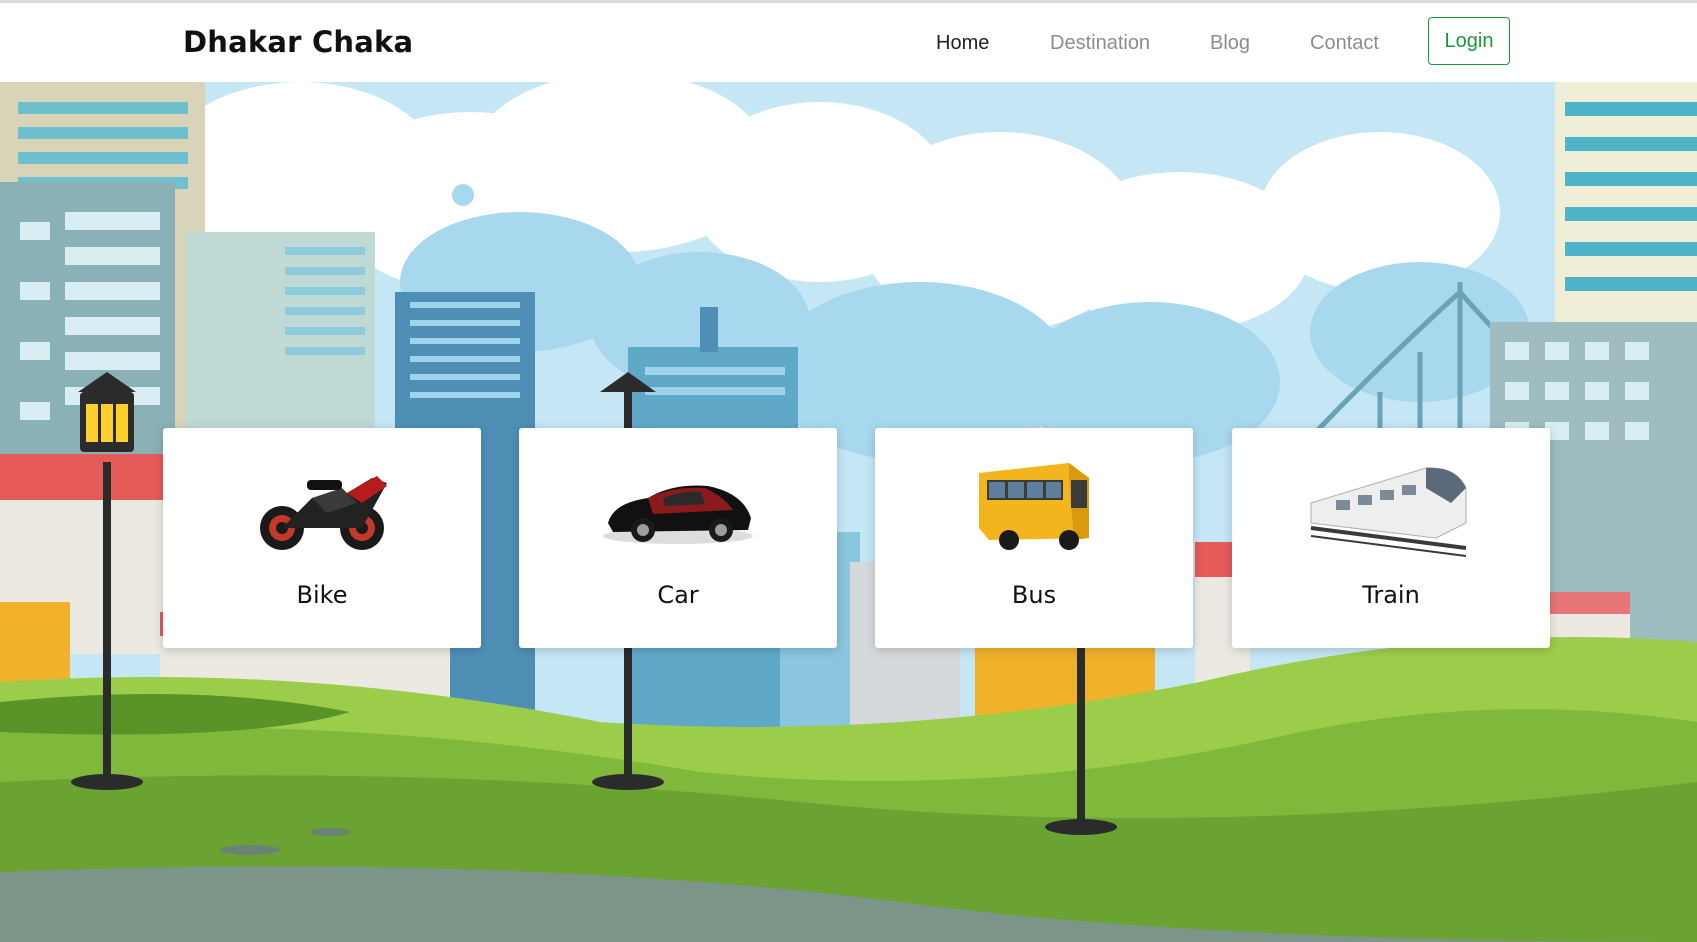 The image size is (1697, 942). I want to click on transport-card-car: Car, so click(678, 538).